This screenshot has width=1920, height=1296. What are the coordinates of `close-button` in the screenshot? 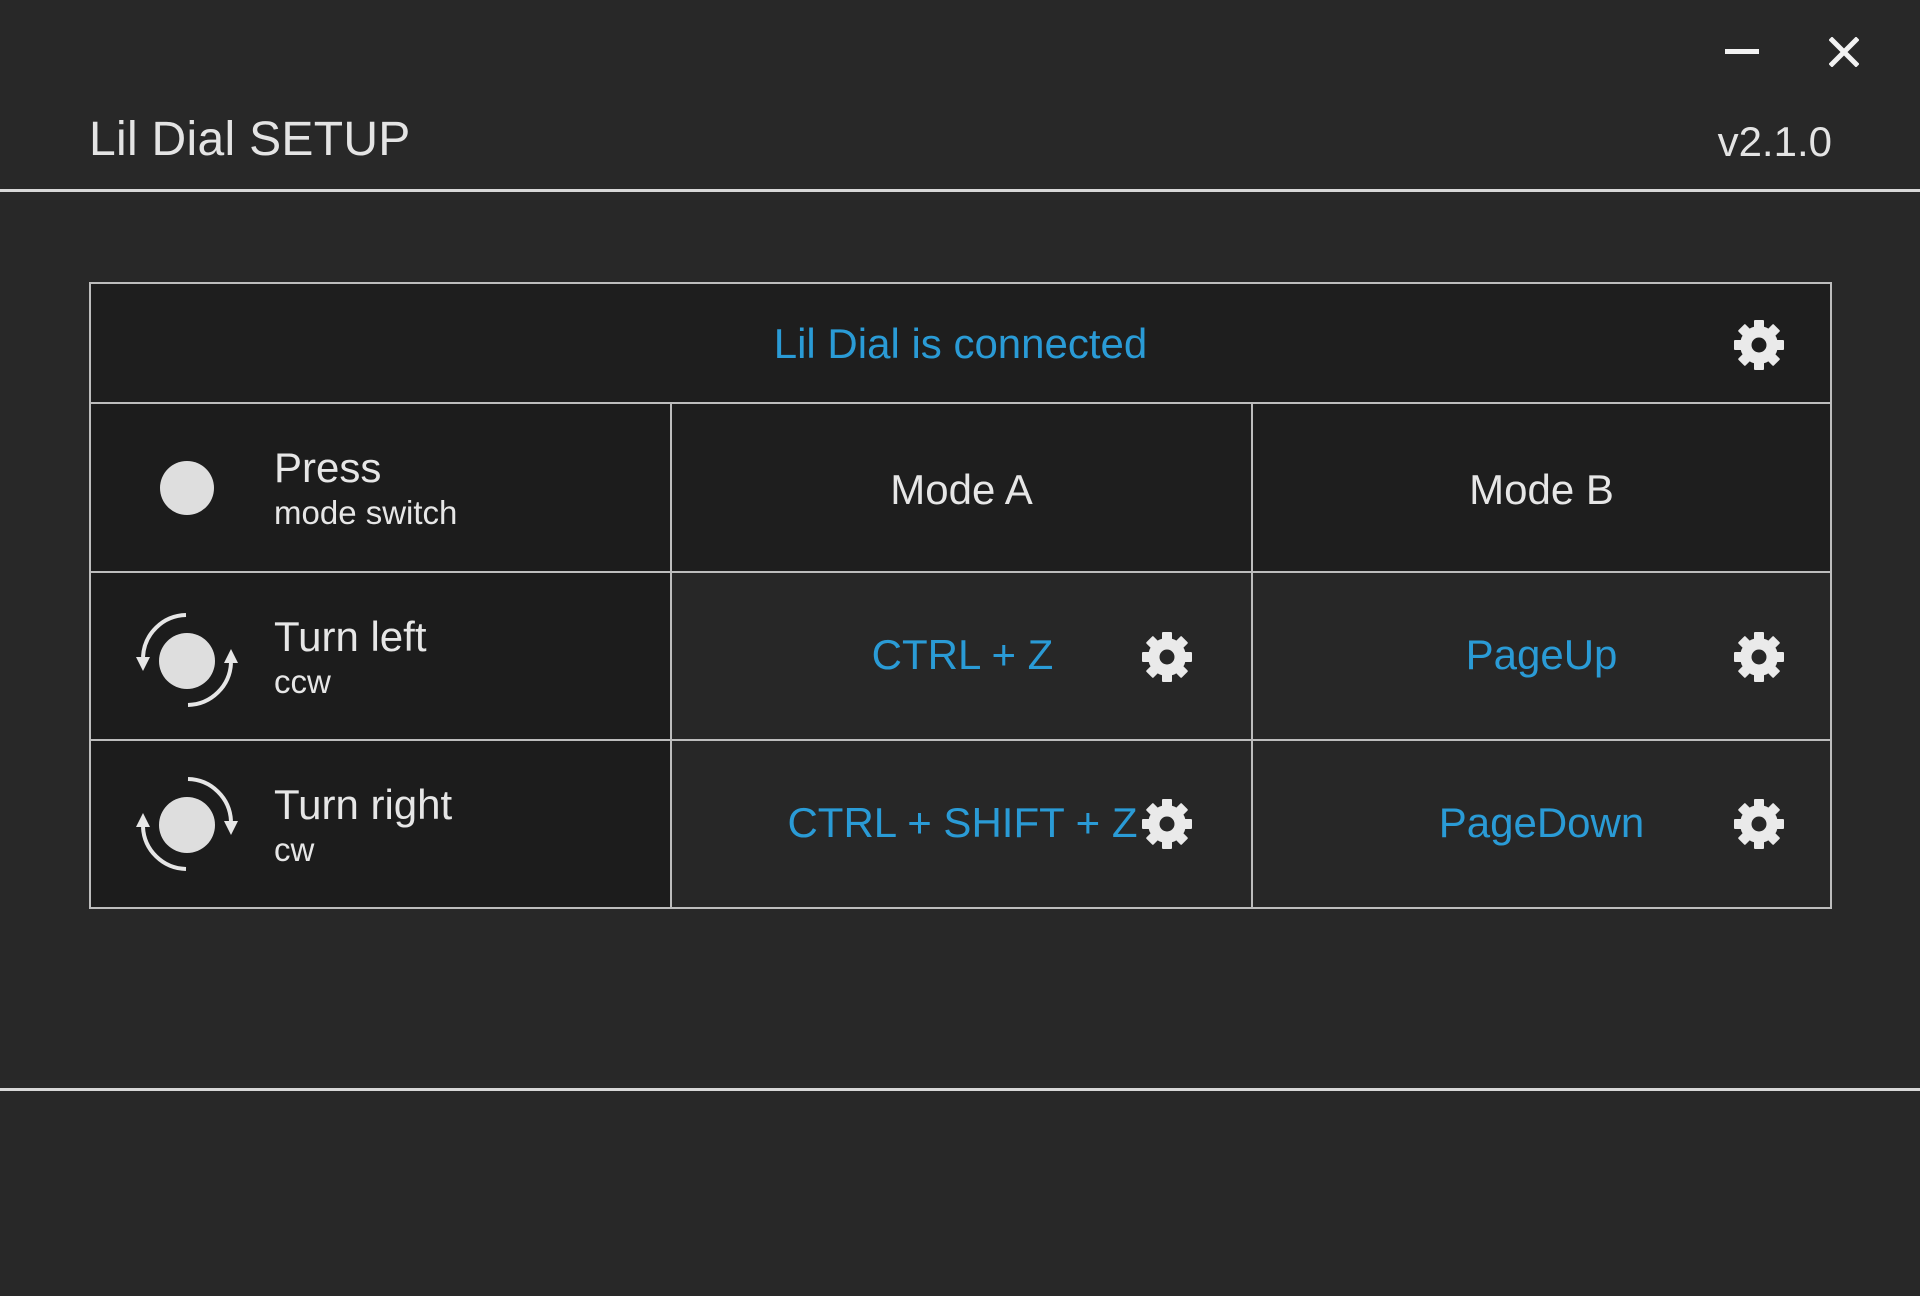 It's located at (1844, 52).